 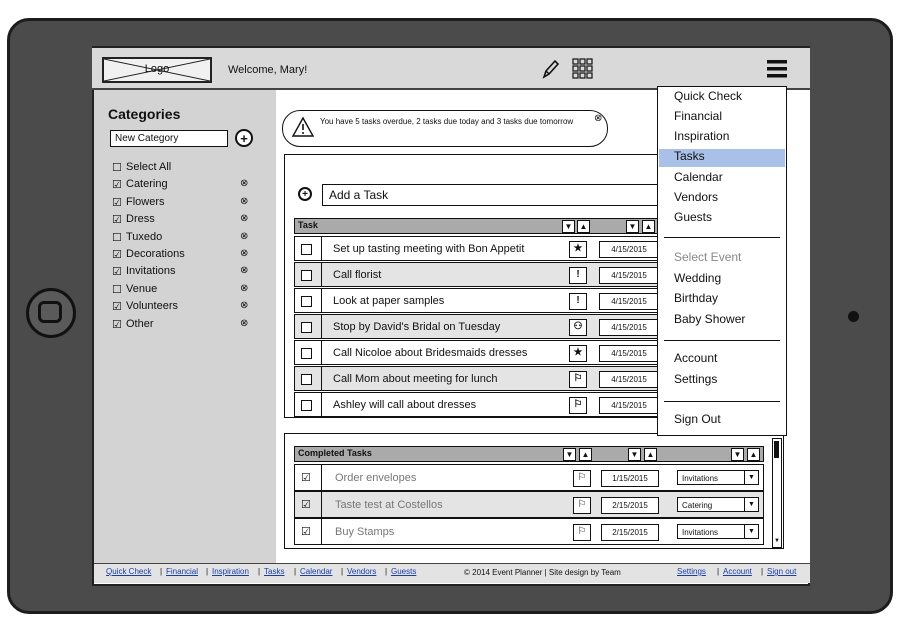 I want to click on menu-event-birthday: Birthday, so click(x=696, y=298).